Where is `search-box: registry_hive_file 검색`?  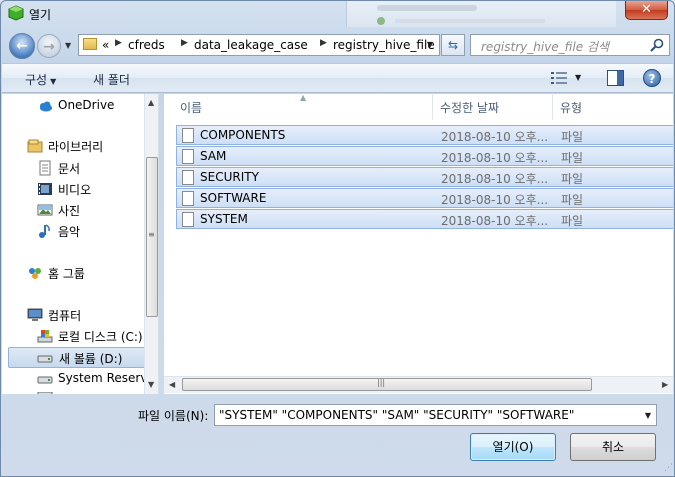
search-box: registry_hive_file 검색 is located at coordinates (570, 45).